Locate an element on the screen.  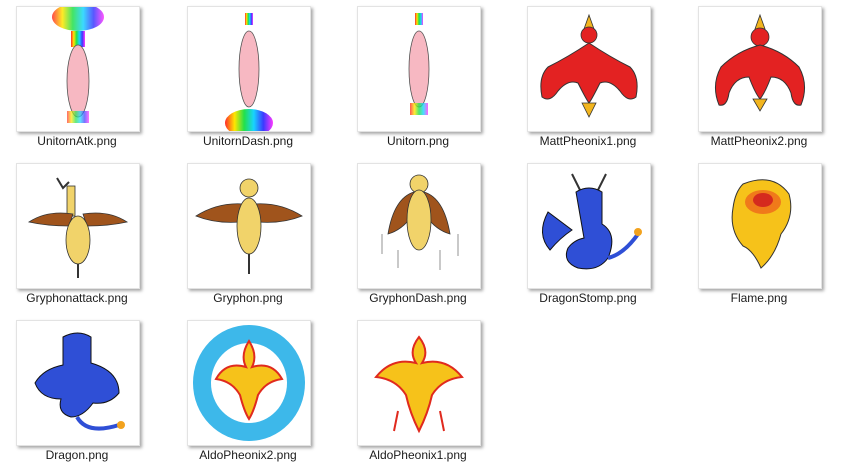
flame-thumbnail is located at coordinates (760, 226).